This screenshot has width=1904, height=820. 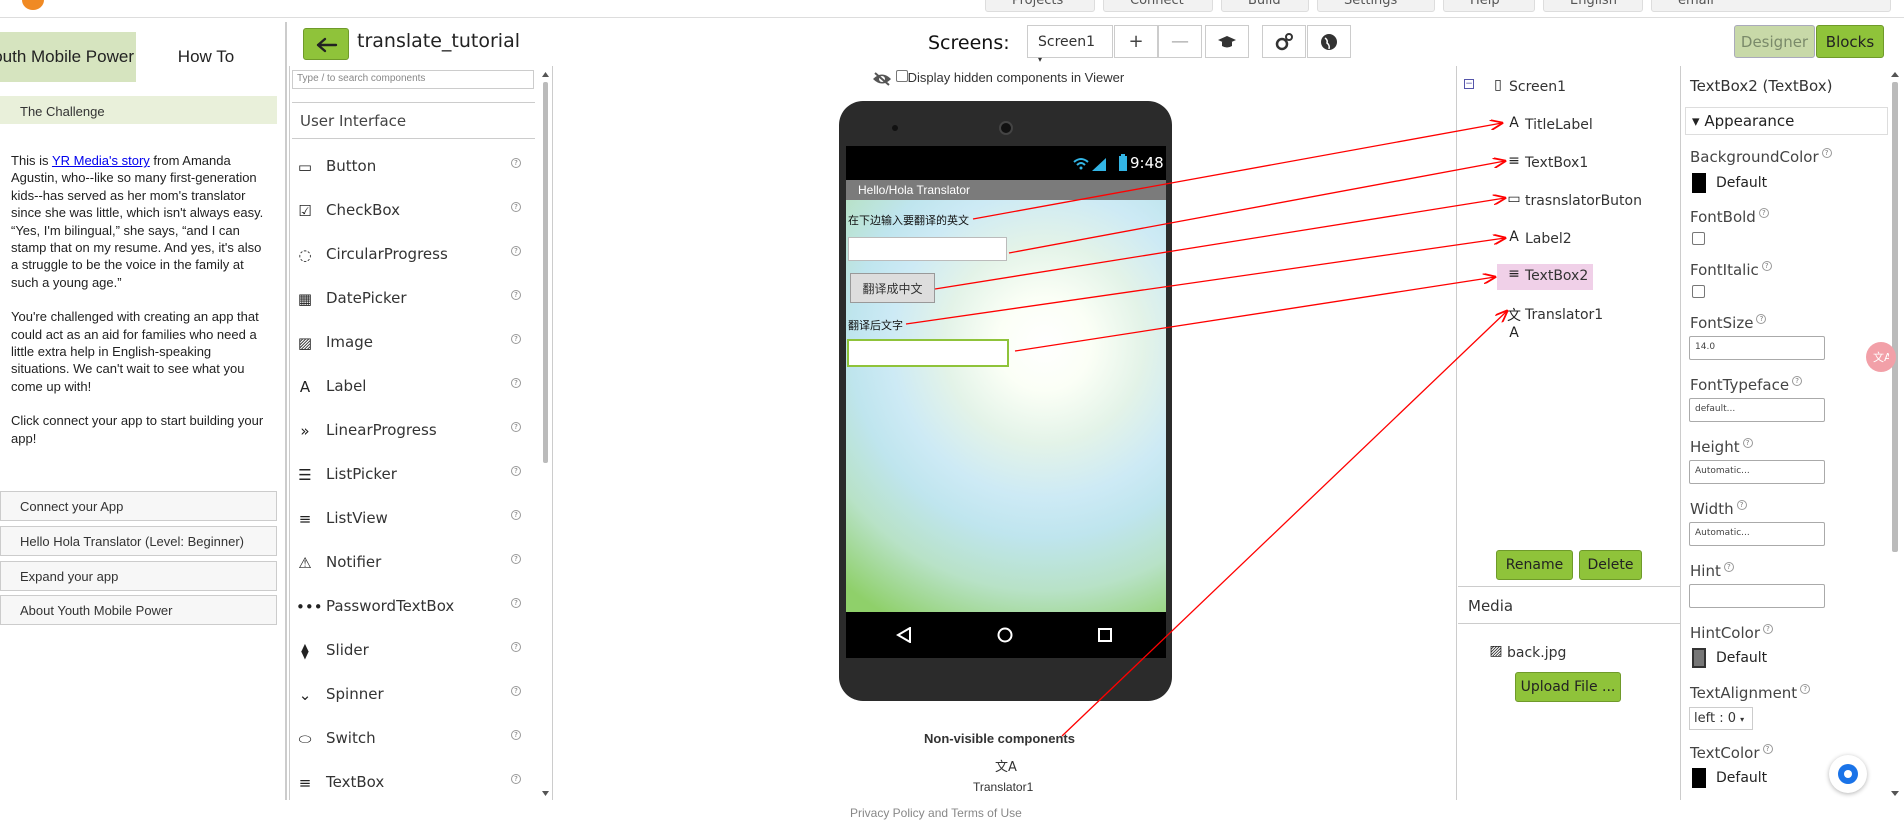 I want to click on prop-fontsize-input: 14.0, so click(x=1757, y=348).